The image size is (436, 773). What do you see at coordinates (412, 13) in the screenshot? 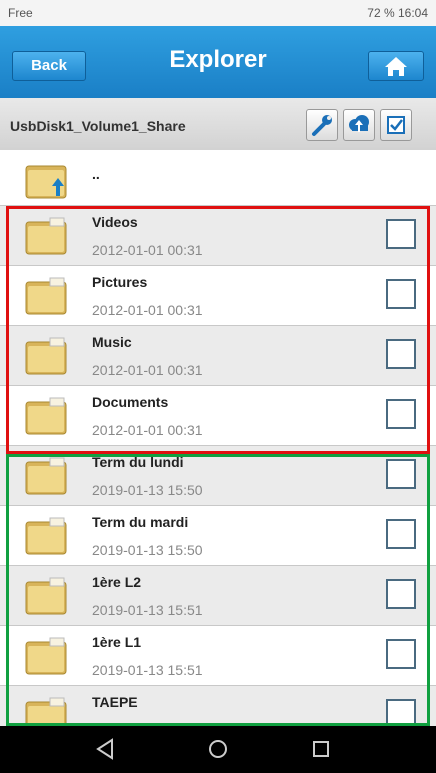
I see `clock: 16:04` at bounding box center [412, 13].